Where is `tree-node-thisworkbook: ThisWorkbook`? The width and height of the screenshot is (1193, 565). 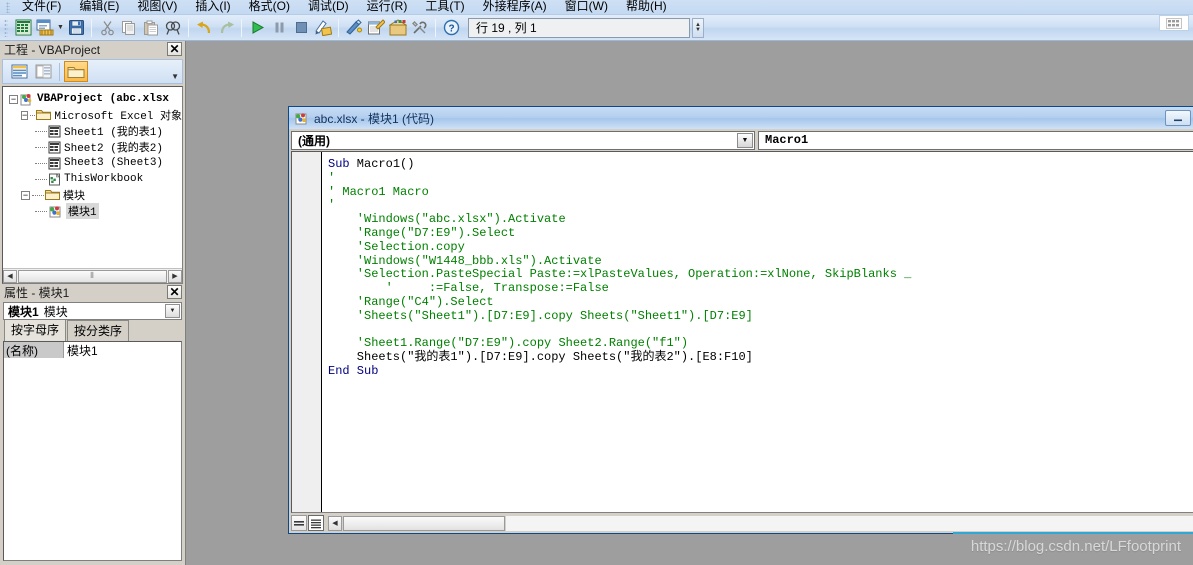 tree-node-thisworkbook: ThisWorkbook is located at coordinates (94, 179).